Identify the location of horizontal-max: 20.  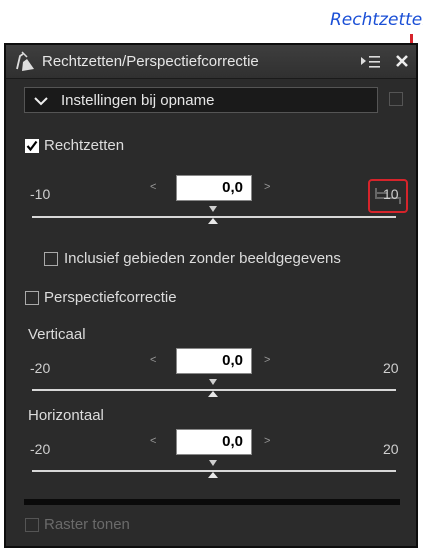
(391, 449).